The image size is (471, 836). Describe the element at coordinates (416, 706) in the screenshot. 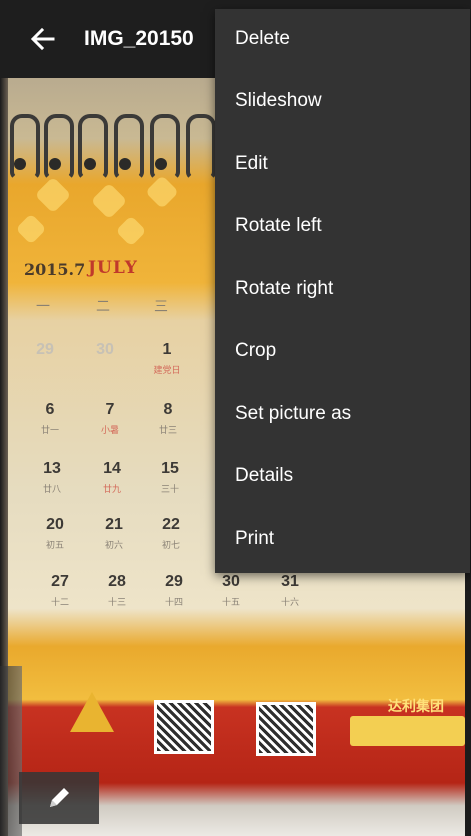

I see `banner-title: 达利集团` at that location.